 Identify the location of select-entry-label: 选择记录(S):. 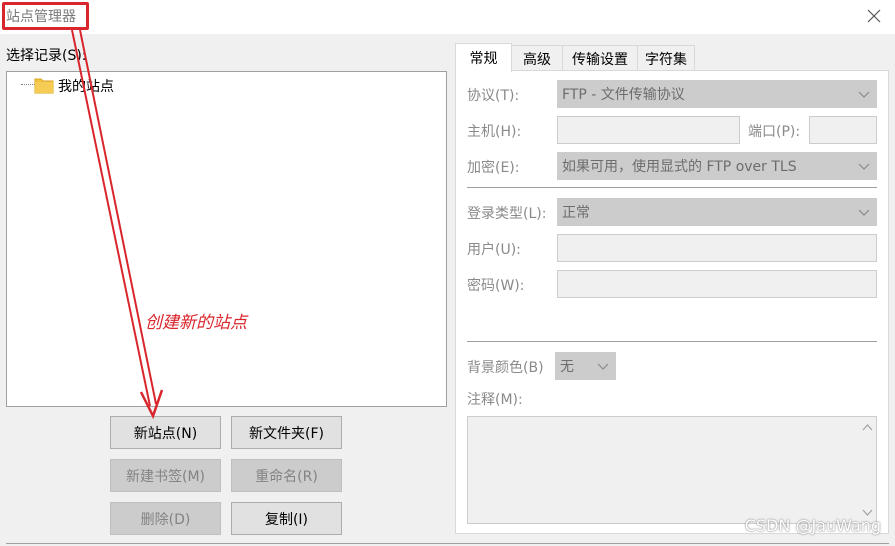
(46, 56).